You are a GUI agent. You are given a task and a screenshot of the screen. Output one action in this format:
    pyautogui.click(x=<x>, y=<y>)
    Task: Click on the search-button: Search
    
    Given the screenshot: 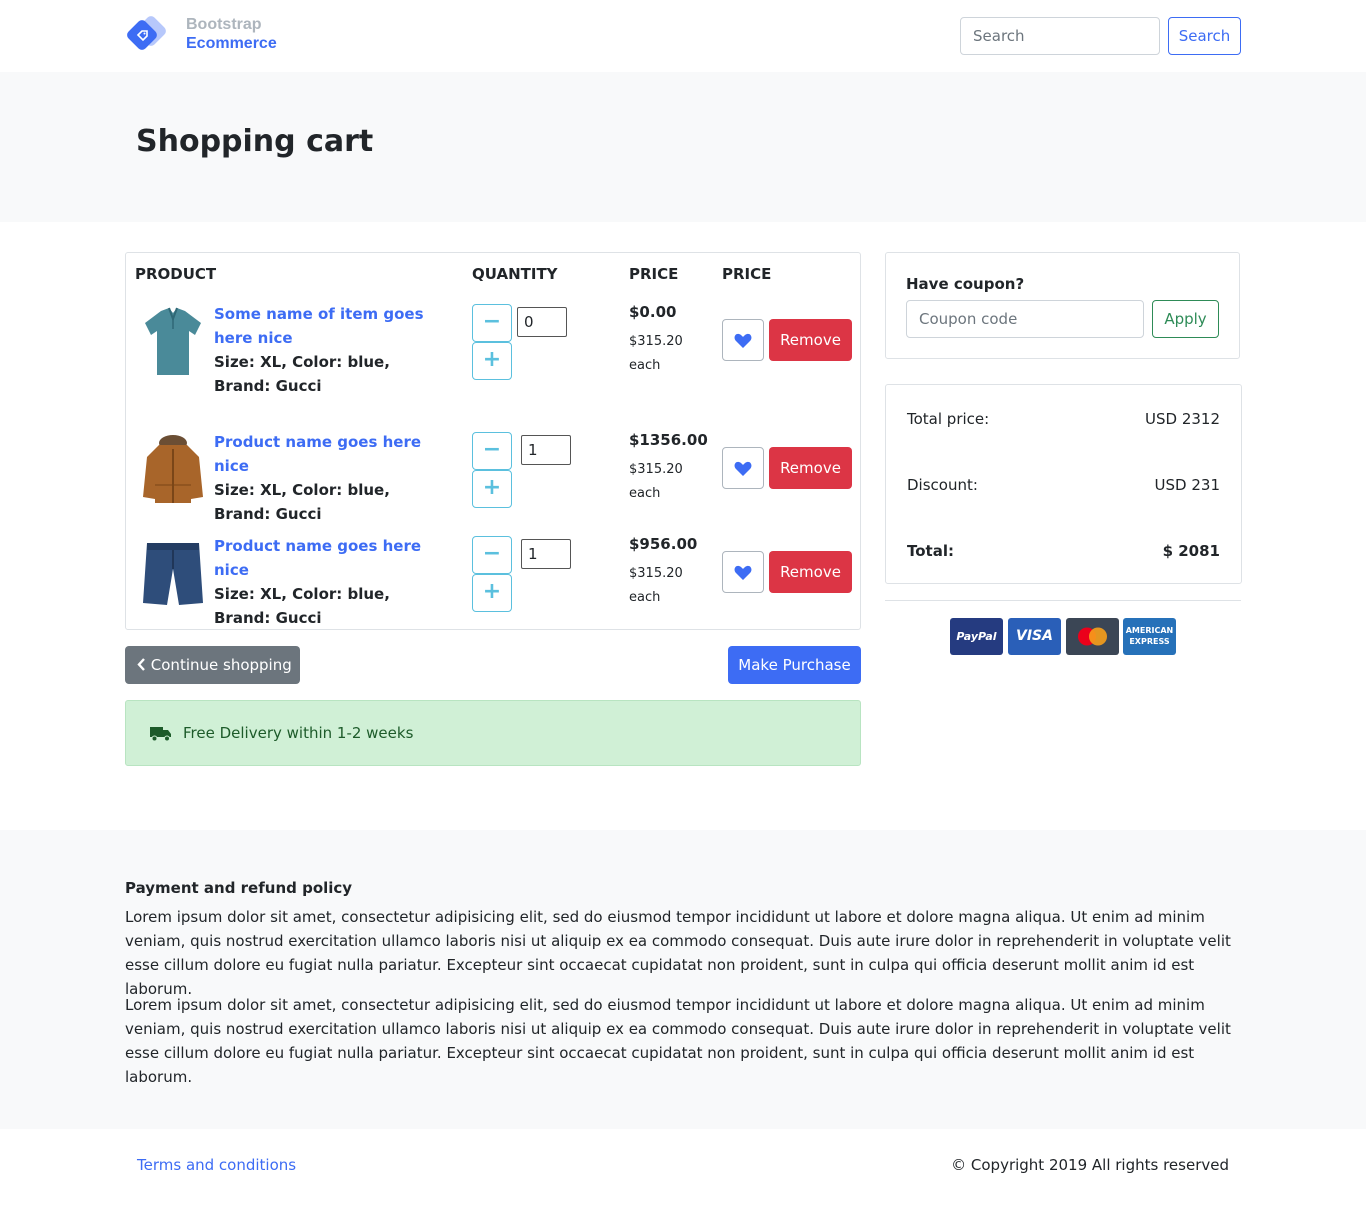 What is the action you would take?
    pyautogui.click(x=1204, y=36)
    